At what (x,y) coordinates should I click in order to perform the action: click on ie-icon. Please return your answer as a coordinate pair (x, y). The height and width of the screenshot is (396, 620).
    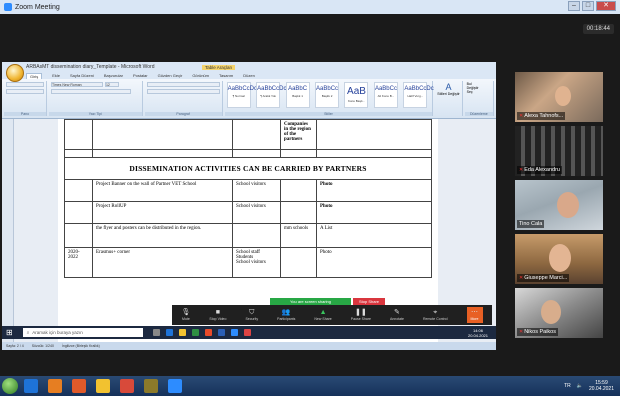
    Looking at the image, I should click on (31, 386).